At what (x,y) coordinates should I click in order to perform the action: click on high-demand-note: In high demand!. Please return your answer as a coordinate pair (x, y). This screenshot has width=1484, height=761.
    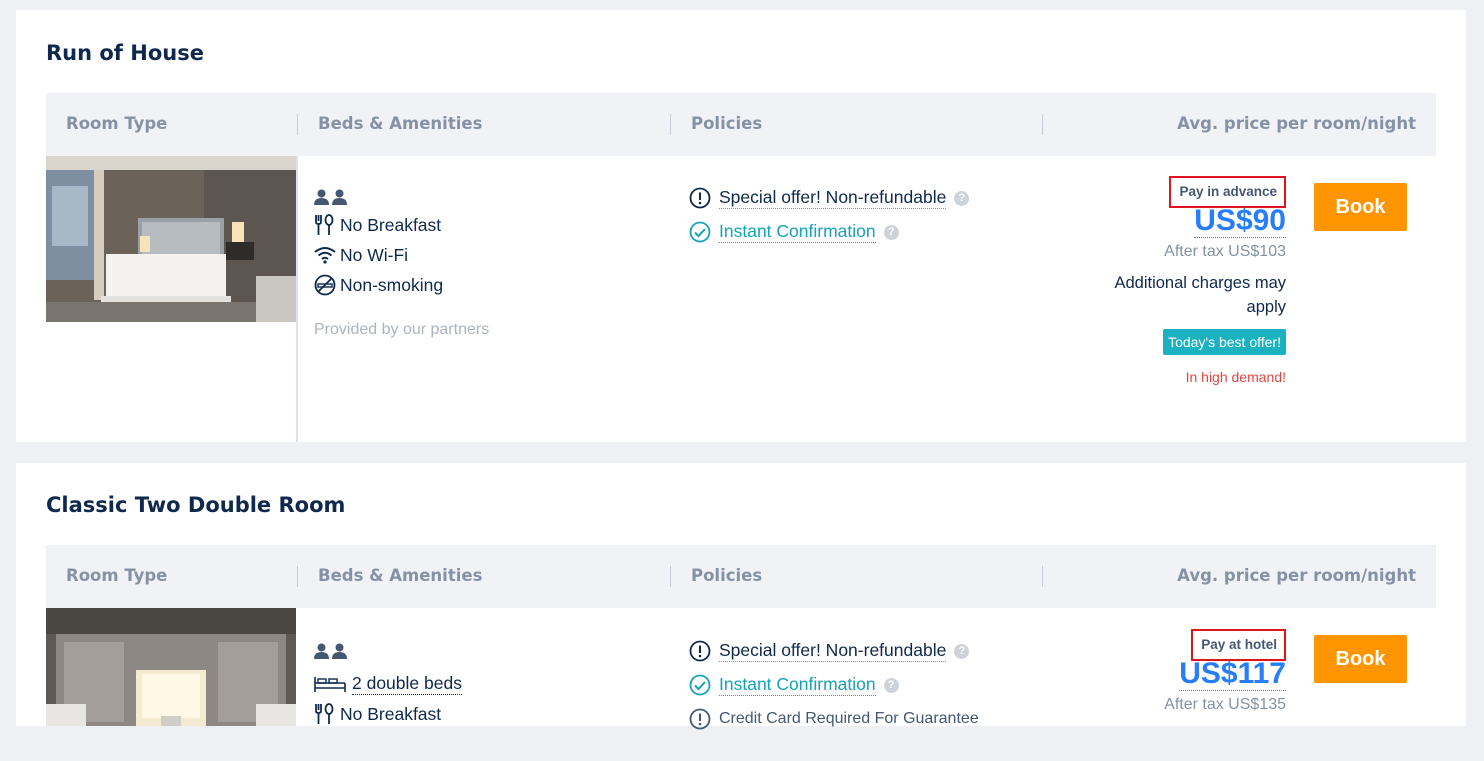
    Looking at the image, I should click on (1235, 377).